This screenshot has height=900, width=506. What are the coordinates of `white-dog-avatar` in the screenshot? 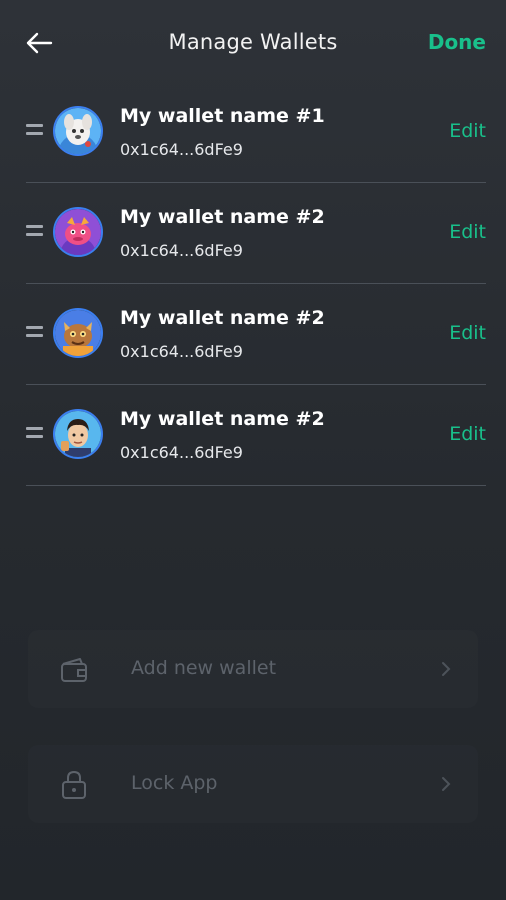 It's located at (78, 131).